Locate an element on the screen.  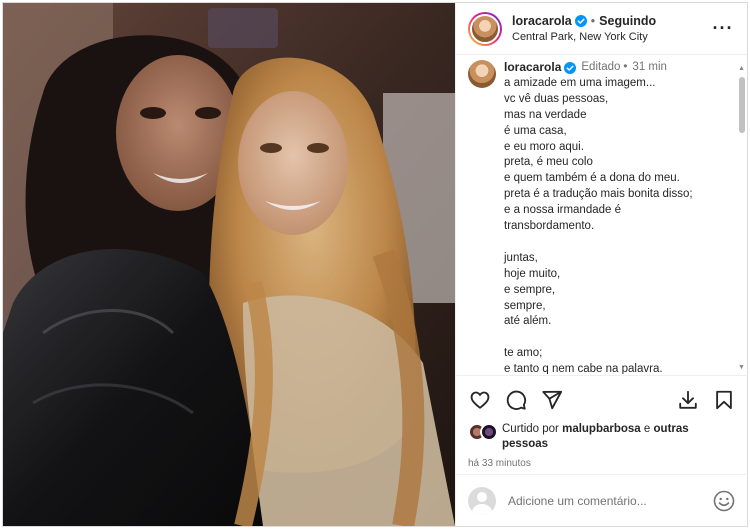
caption-line: vc vê duas pessoas, is located at coordinates (556, 98).